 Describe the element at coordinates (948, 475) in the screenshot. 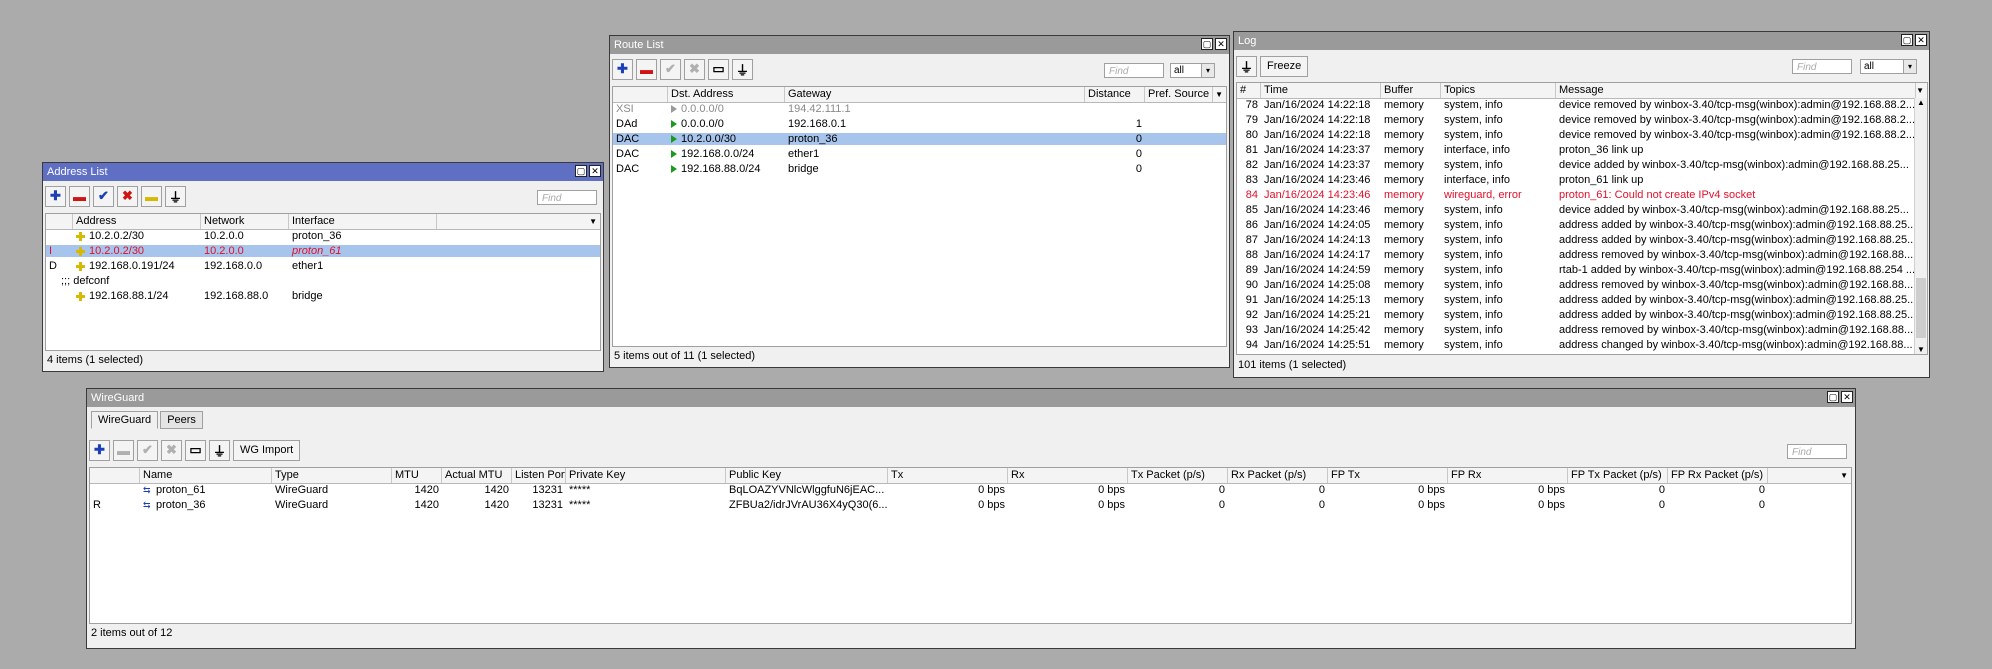

I see `col-tx: Tx` at that location.